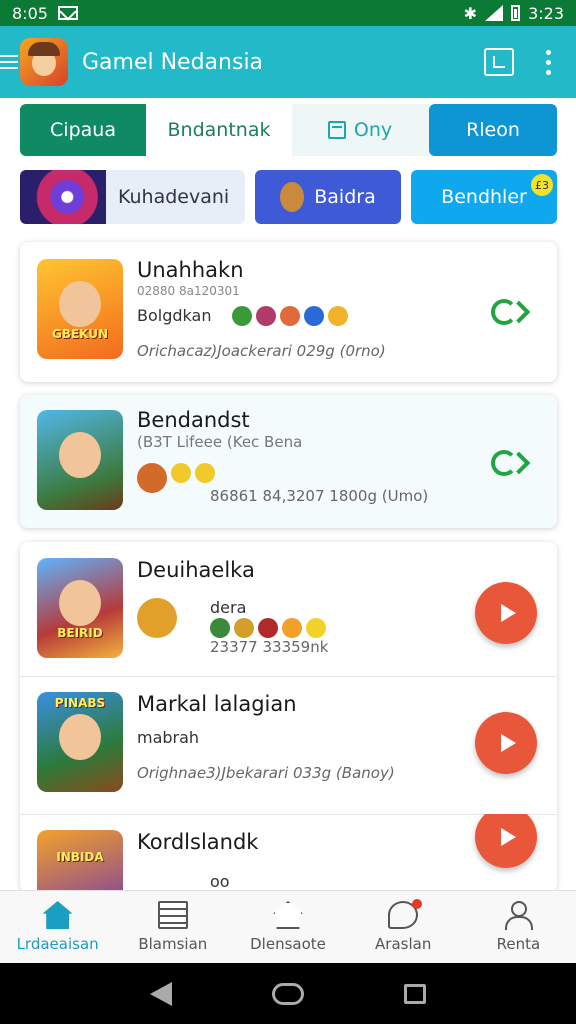  What do you see at coordinates (288, 944) in the screenshot?
I see `nav-label: Dlensaote` at bounding box center [288, 944].